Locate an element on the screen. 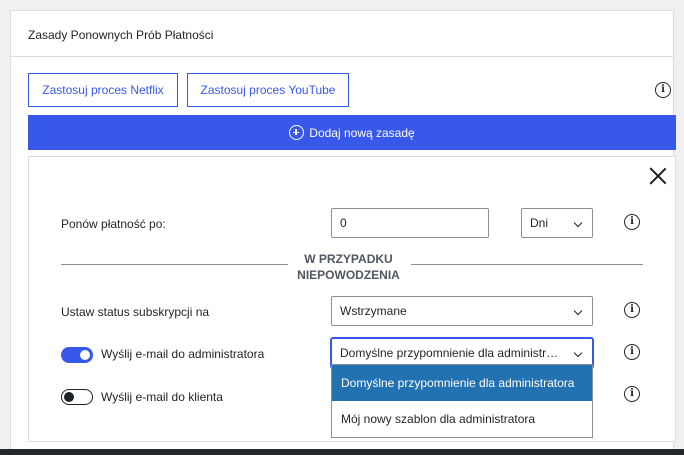 The width and height of the screenshot is (684, 455). plus-circle-icon is located at coordinates (297, 132).